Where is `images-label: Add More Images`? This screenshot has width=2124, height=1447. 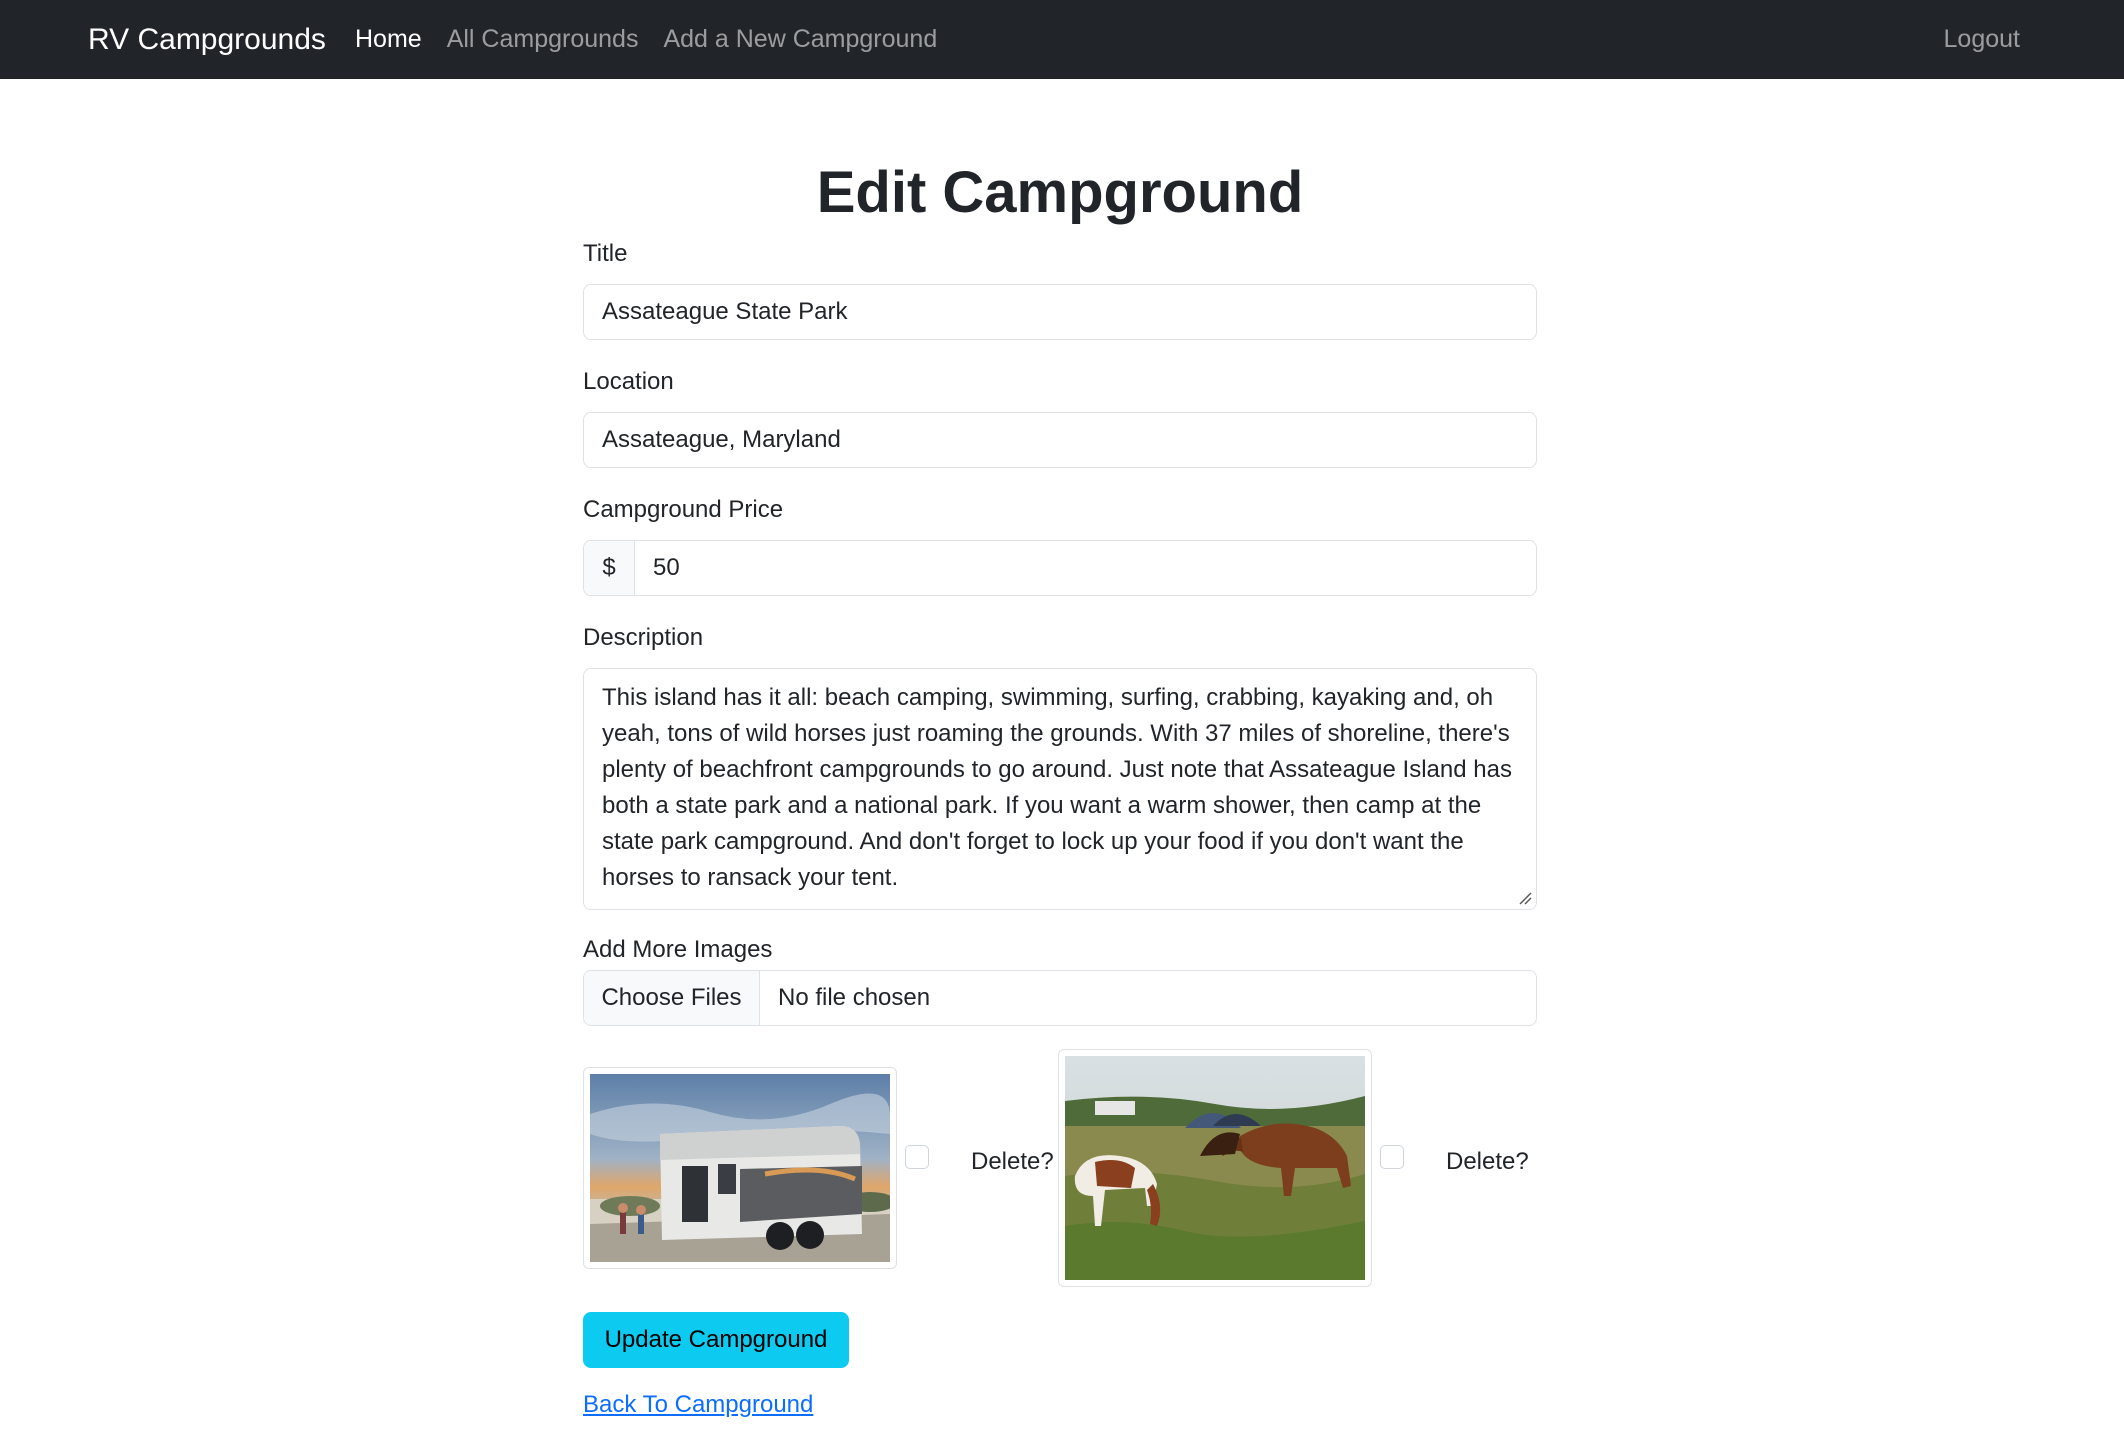 images-label: Add More Images is located at coordinates (678, 949).